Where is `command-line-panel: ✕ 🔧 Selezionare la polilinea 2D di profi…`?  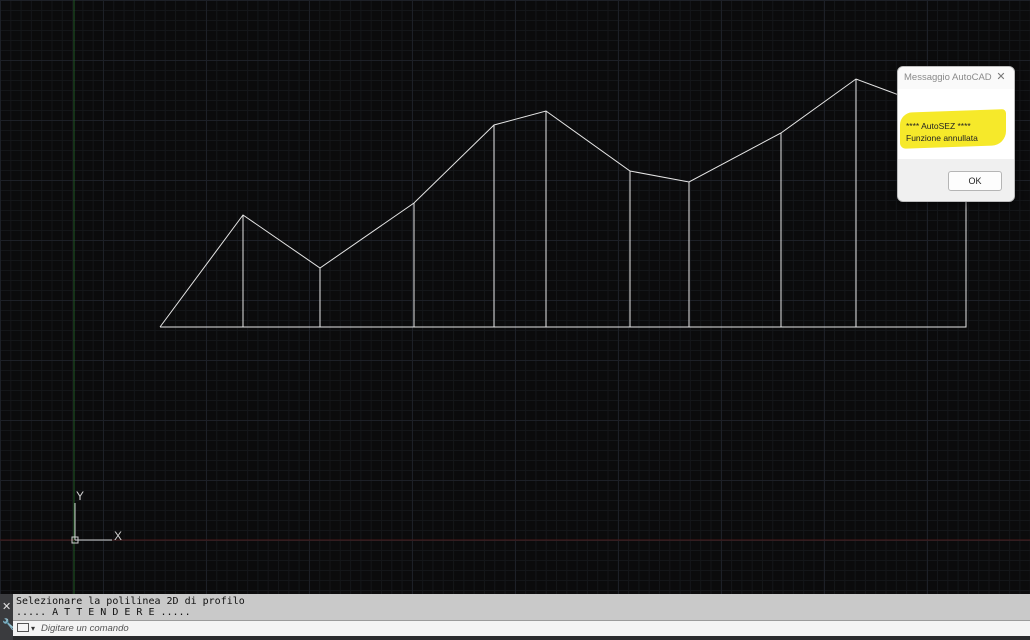 command-line-panel: ✕ 🔧 Selezionare la polilinea 2D di profi… is located at coordinates (515, 617).